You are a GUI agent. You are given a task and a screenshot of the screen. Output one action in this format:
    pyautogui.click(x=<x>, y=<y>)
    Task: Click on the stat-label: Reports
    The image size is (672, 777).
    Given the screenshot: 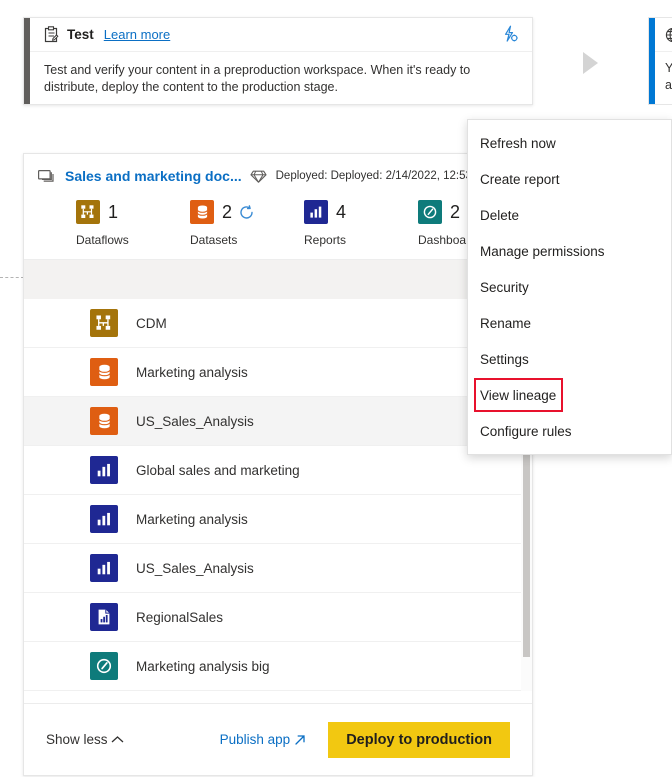 What is the action you would take?
    pyautogui.click(x=325, y=240)
    